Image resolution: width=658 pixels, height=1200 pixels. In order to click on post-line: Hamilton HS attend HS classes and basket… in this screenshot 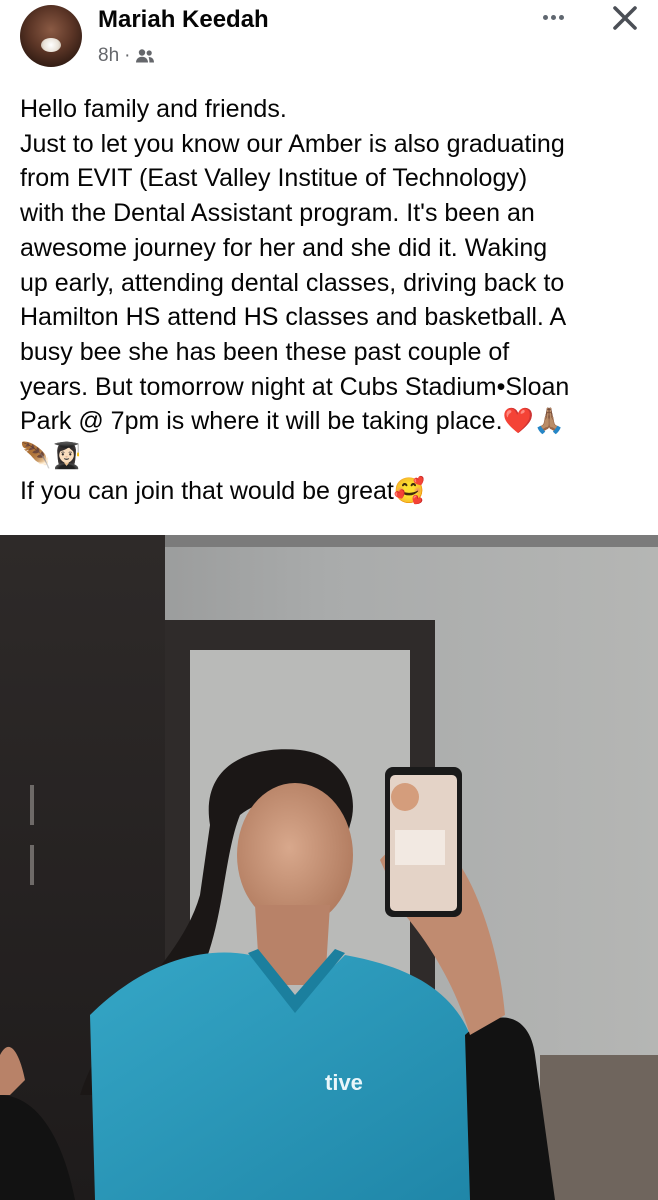, I will do `click(293, 317)`.